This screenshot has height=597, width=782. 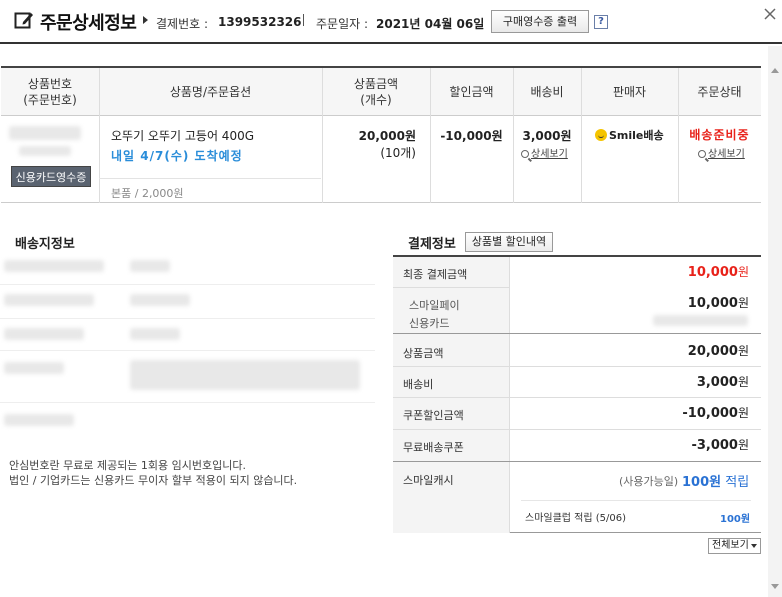 What do you see at coordinates (342, 24) in the screenshot?
I see `order-date-label: 주문일자 :` at bounding box center [342, 24].